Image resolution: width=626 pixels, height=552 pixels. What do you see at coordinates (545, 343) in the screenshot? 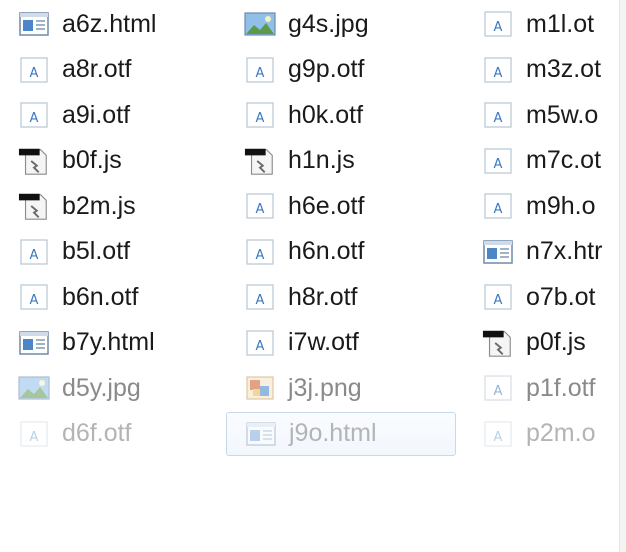
I see `file-item: p0f.js` at bounding box center [545, 343].